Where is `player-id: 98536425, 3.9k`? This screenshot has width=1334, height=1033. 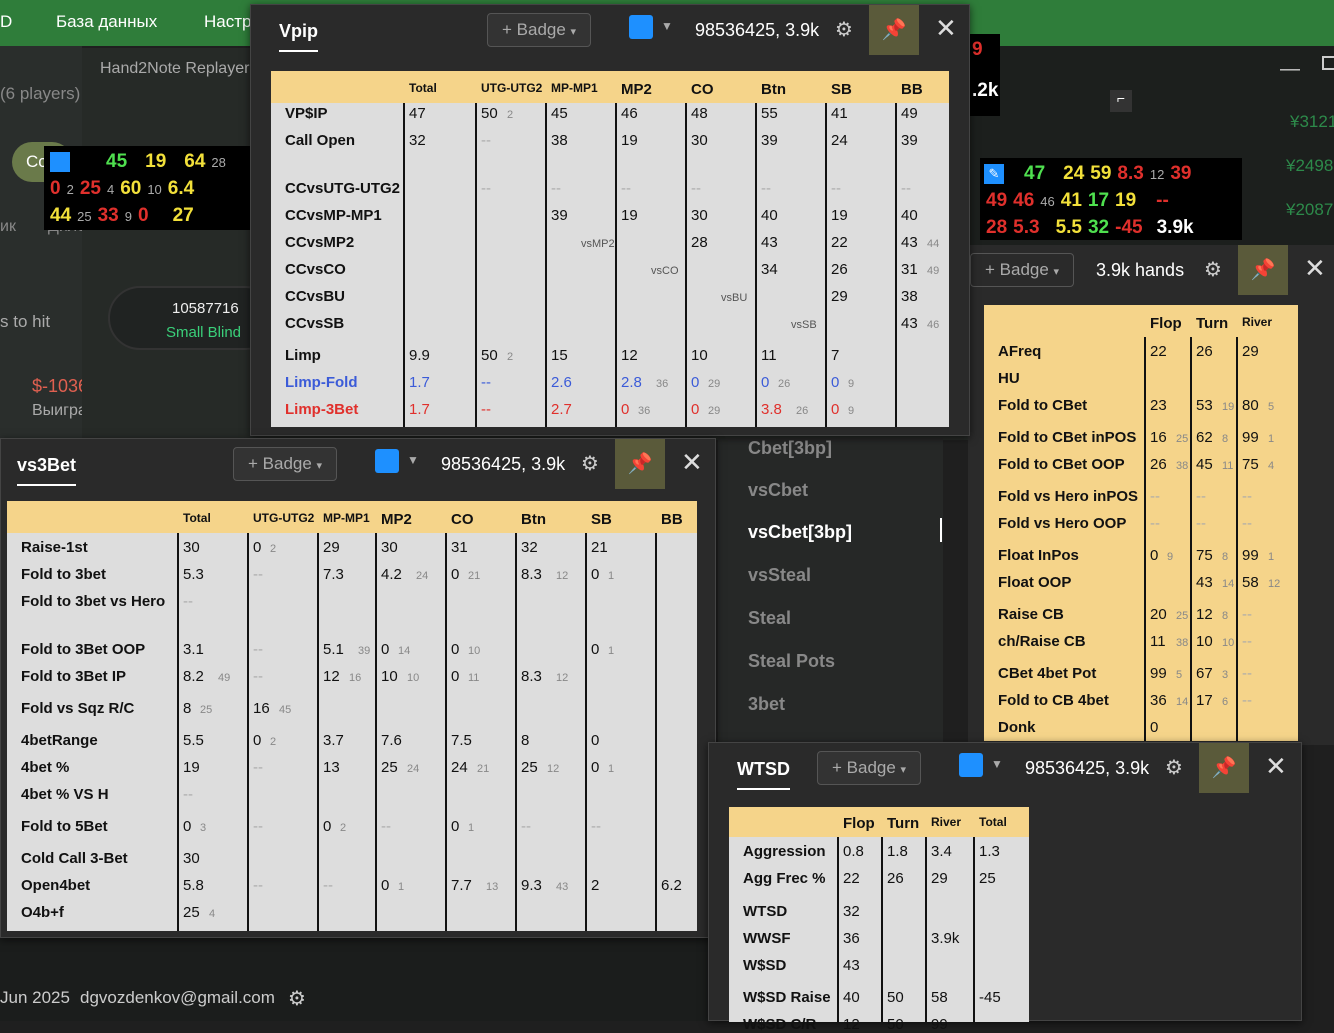 player-id: 98536425, 3.9k is located at coordinates (503, 464).